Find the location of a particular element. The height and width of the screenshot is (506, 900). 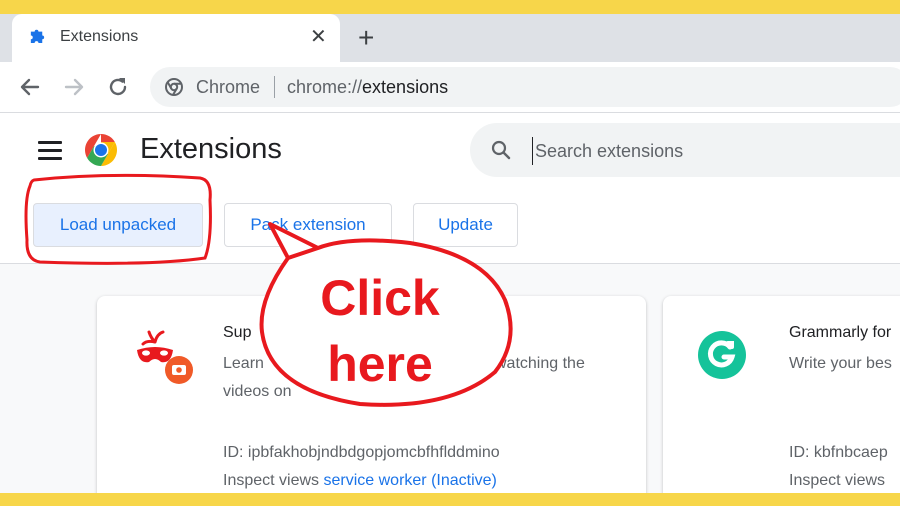

chrome-logo-icon is located at coordinates (101, 150).